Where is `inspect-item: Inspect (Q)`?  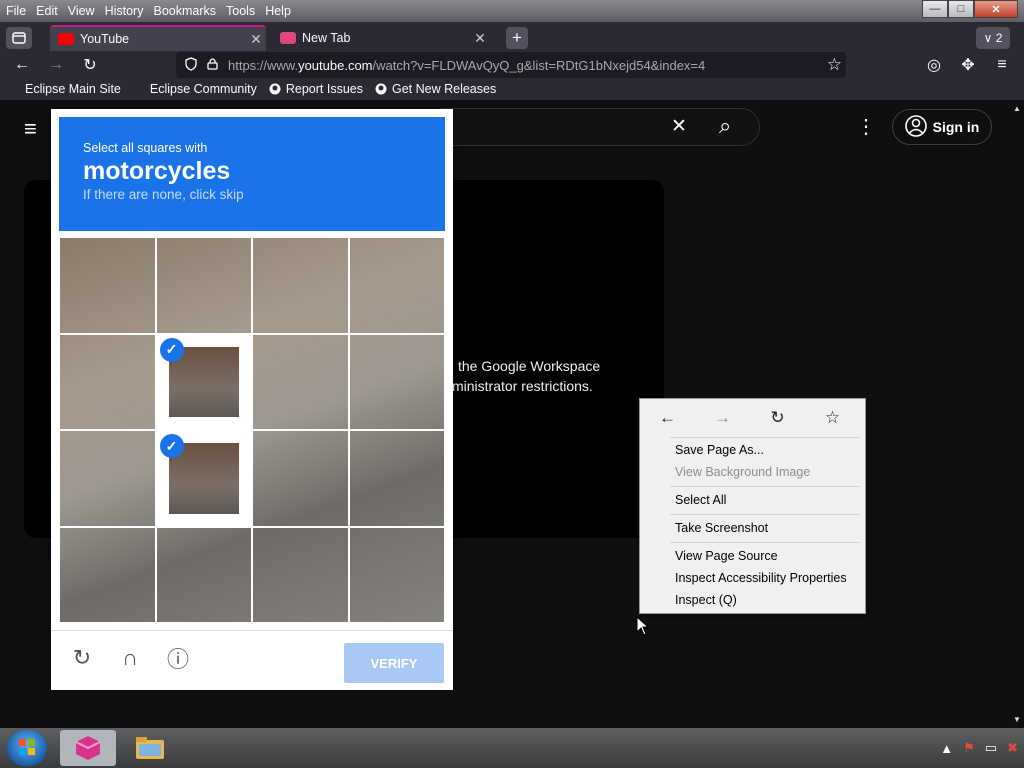
inspect-item: Inspect (Q) is located at coordinates (706, 600).